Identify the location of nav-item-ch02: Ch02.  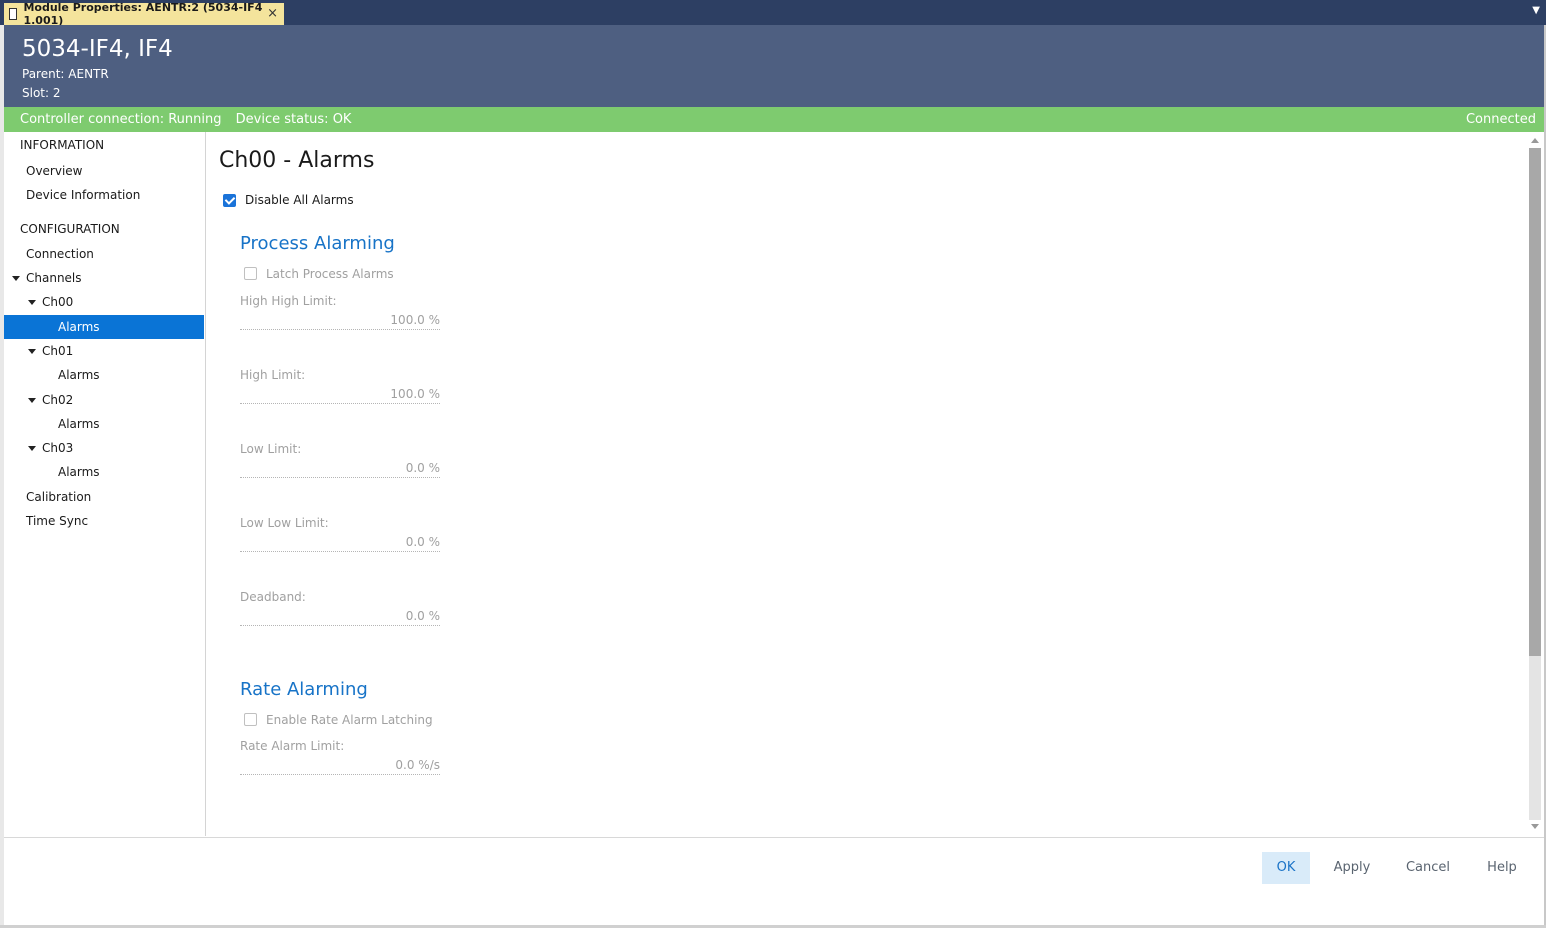
(50, 400).